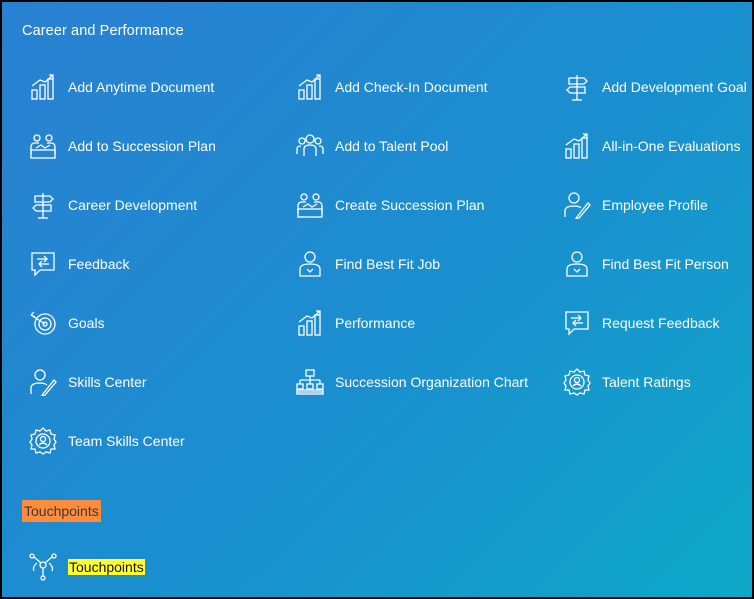  I want to click on add-to-talent-pool-link: Add to Talent Pool, so click(372, 146).